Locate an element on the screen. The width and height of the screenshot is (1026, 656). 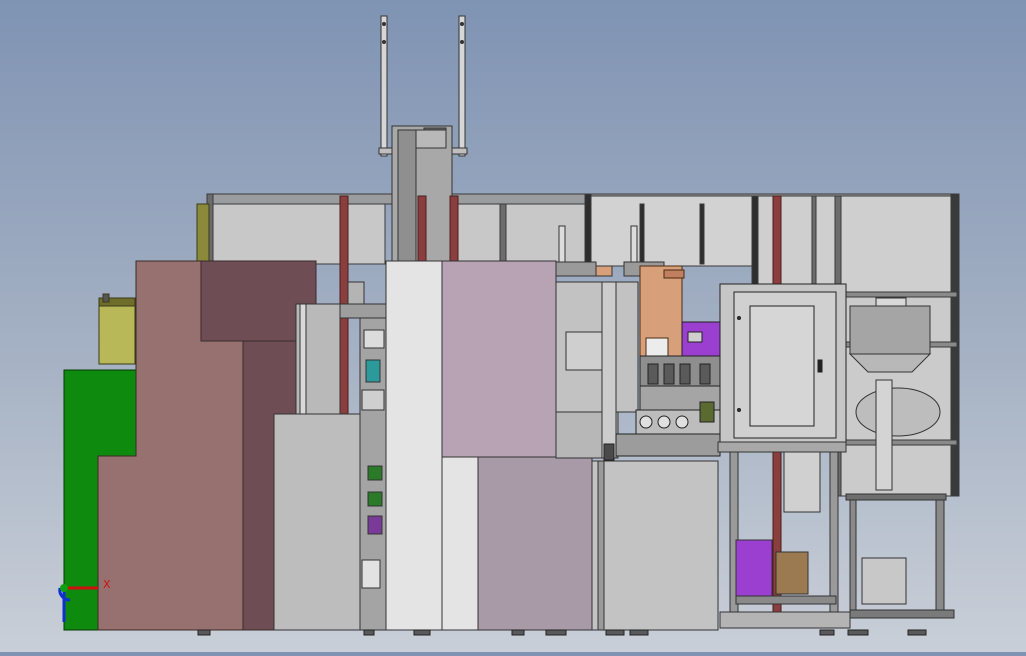
lower-right-frame is located at coordinates (784, 535).